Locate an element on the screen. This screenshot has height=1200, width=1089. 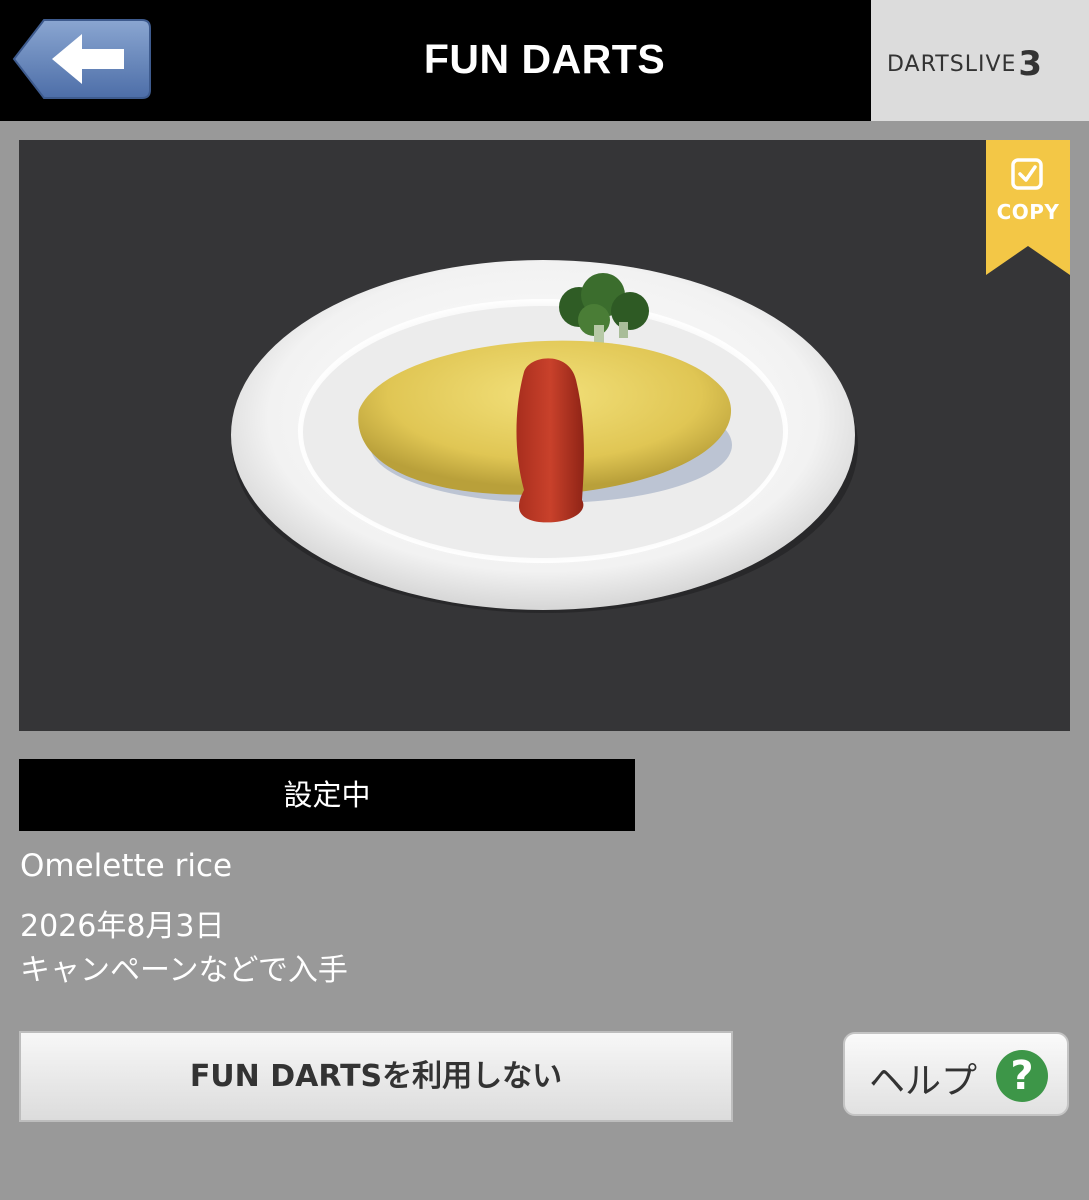
copy-badge: COPY is located at coordinates (1028, 207).